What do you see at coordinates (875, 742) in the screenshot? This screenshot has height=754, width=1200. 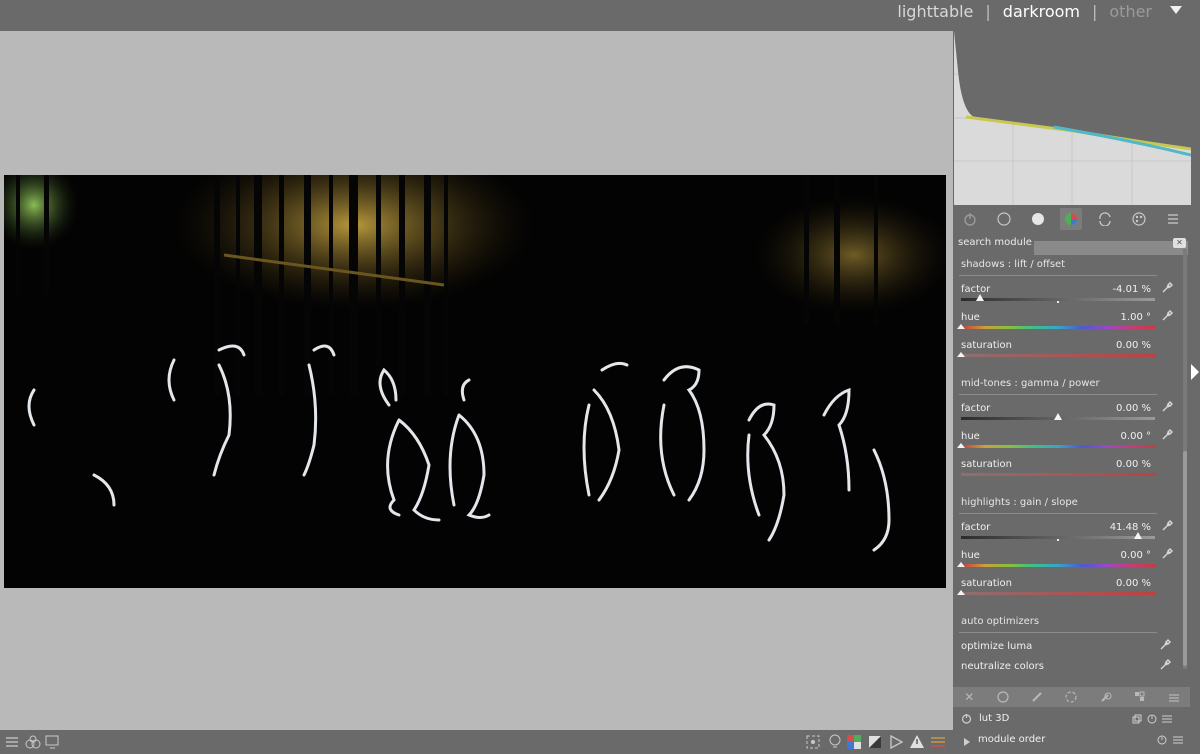 I see `softproof-icon` at bounding box center [875, 742].